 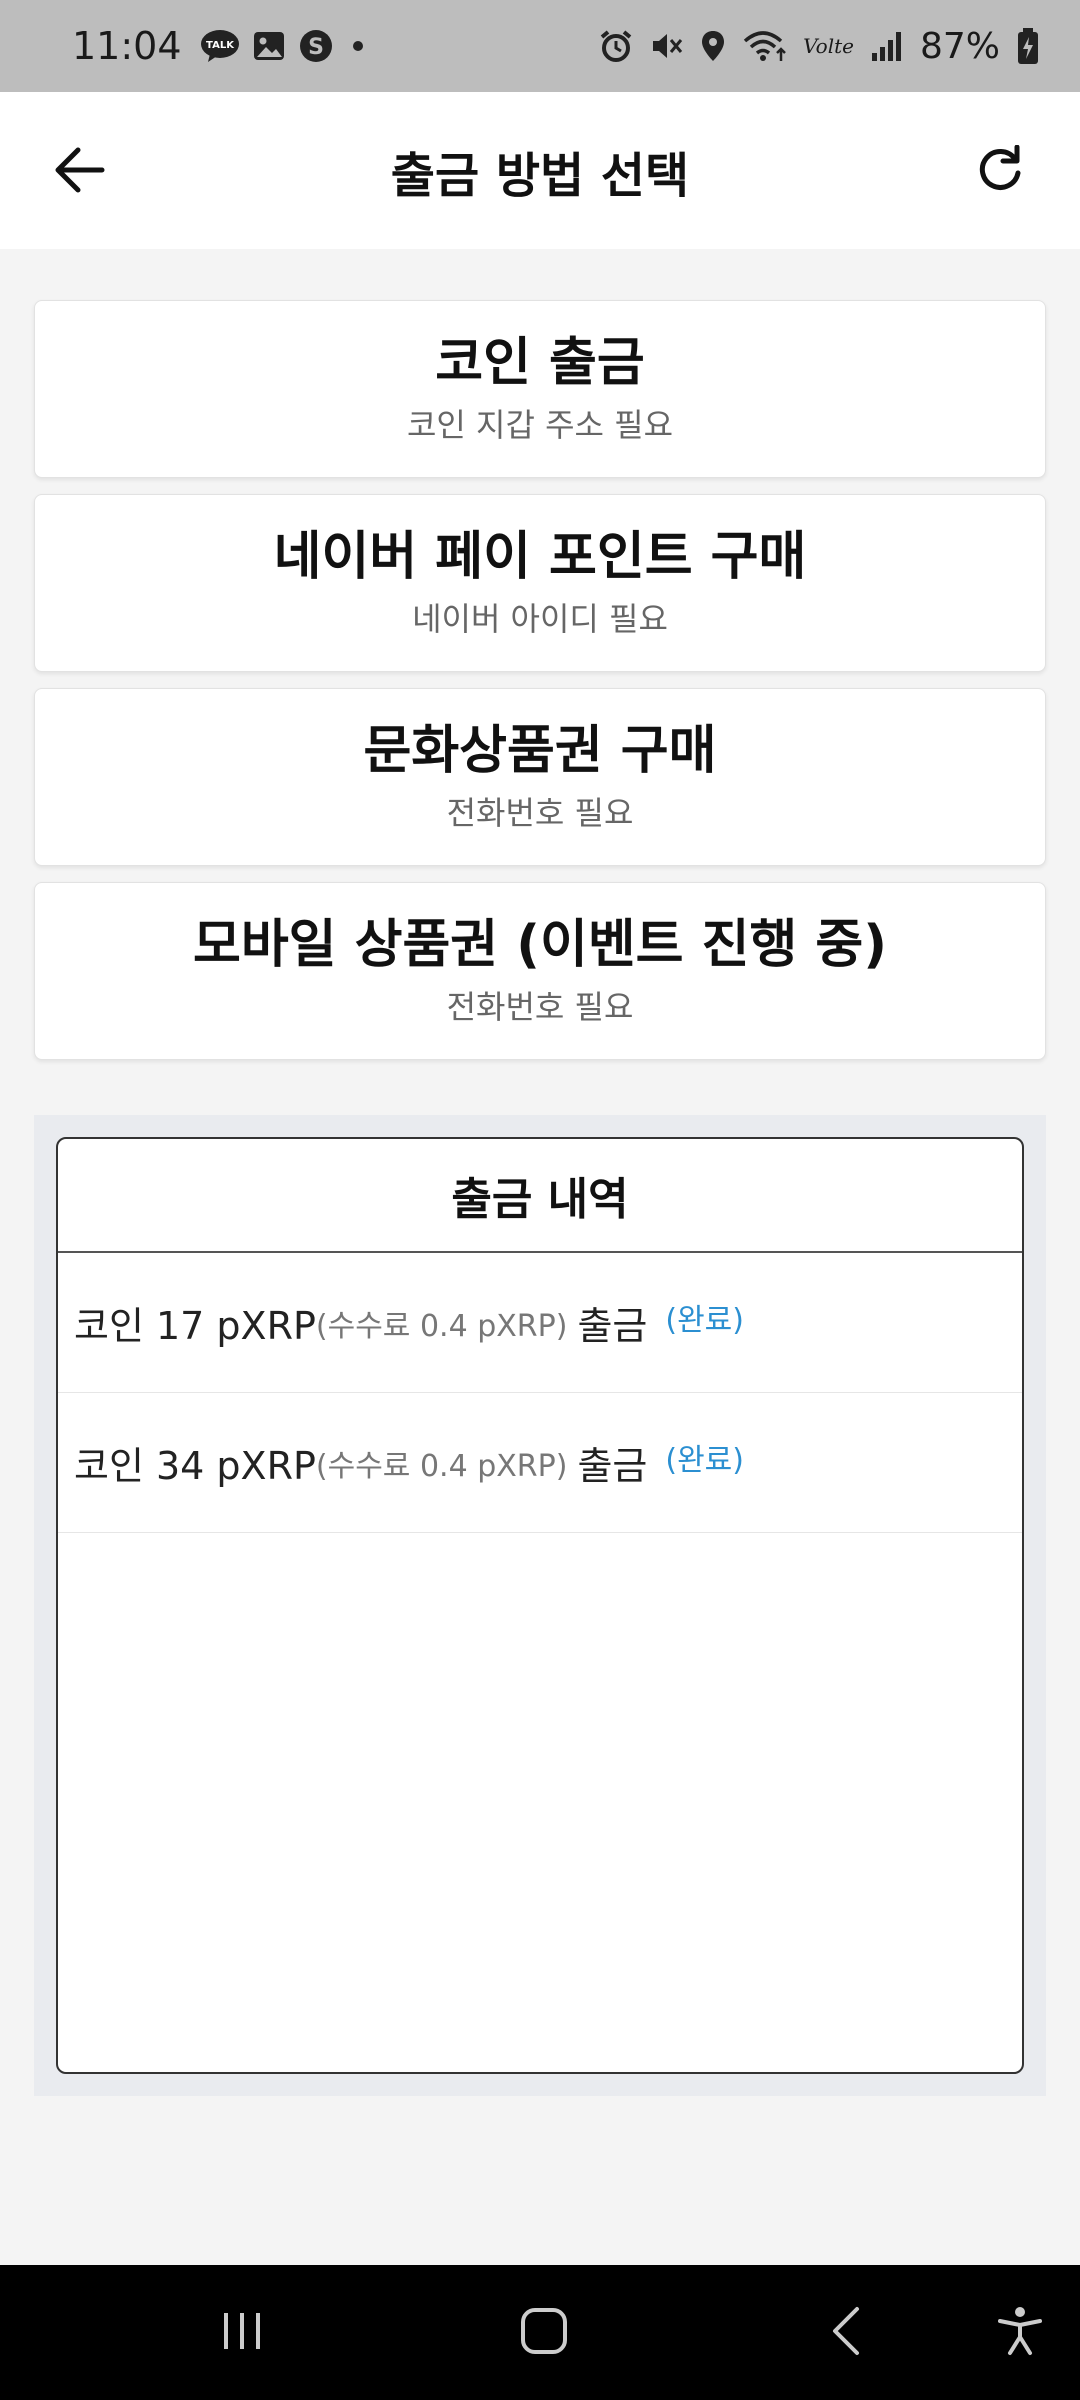 What do you see at coordinates (269, 46) in the screenshot?
I see `gallery-icon` at bounding box center [269, 46].